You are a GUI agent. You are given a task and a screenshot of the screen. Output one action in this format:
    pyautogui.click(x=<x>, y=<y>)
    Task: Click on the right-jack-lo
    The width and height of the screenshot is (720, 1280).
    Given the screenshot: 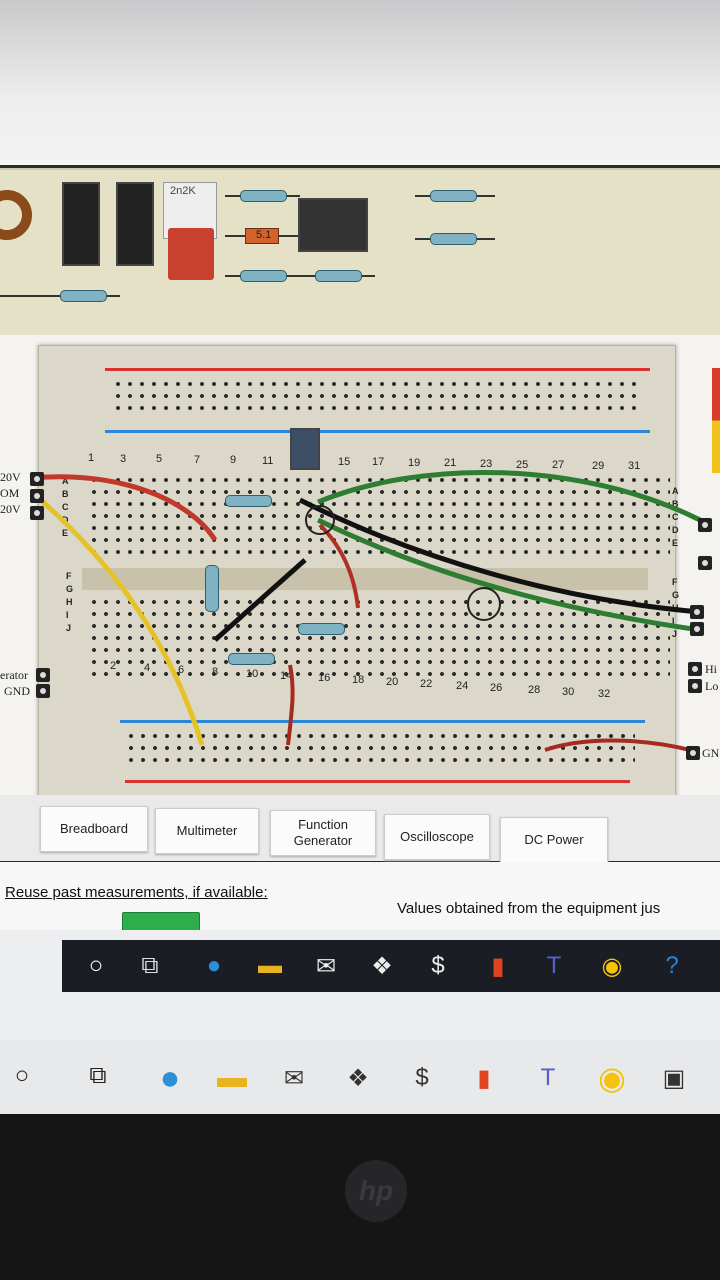 What is the action you would take?
    pyautogui.click(x=697, y=629)
    